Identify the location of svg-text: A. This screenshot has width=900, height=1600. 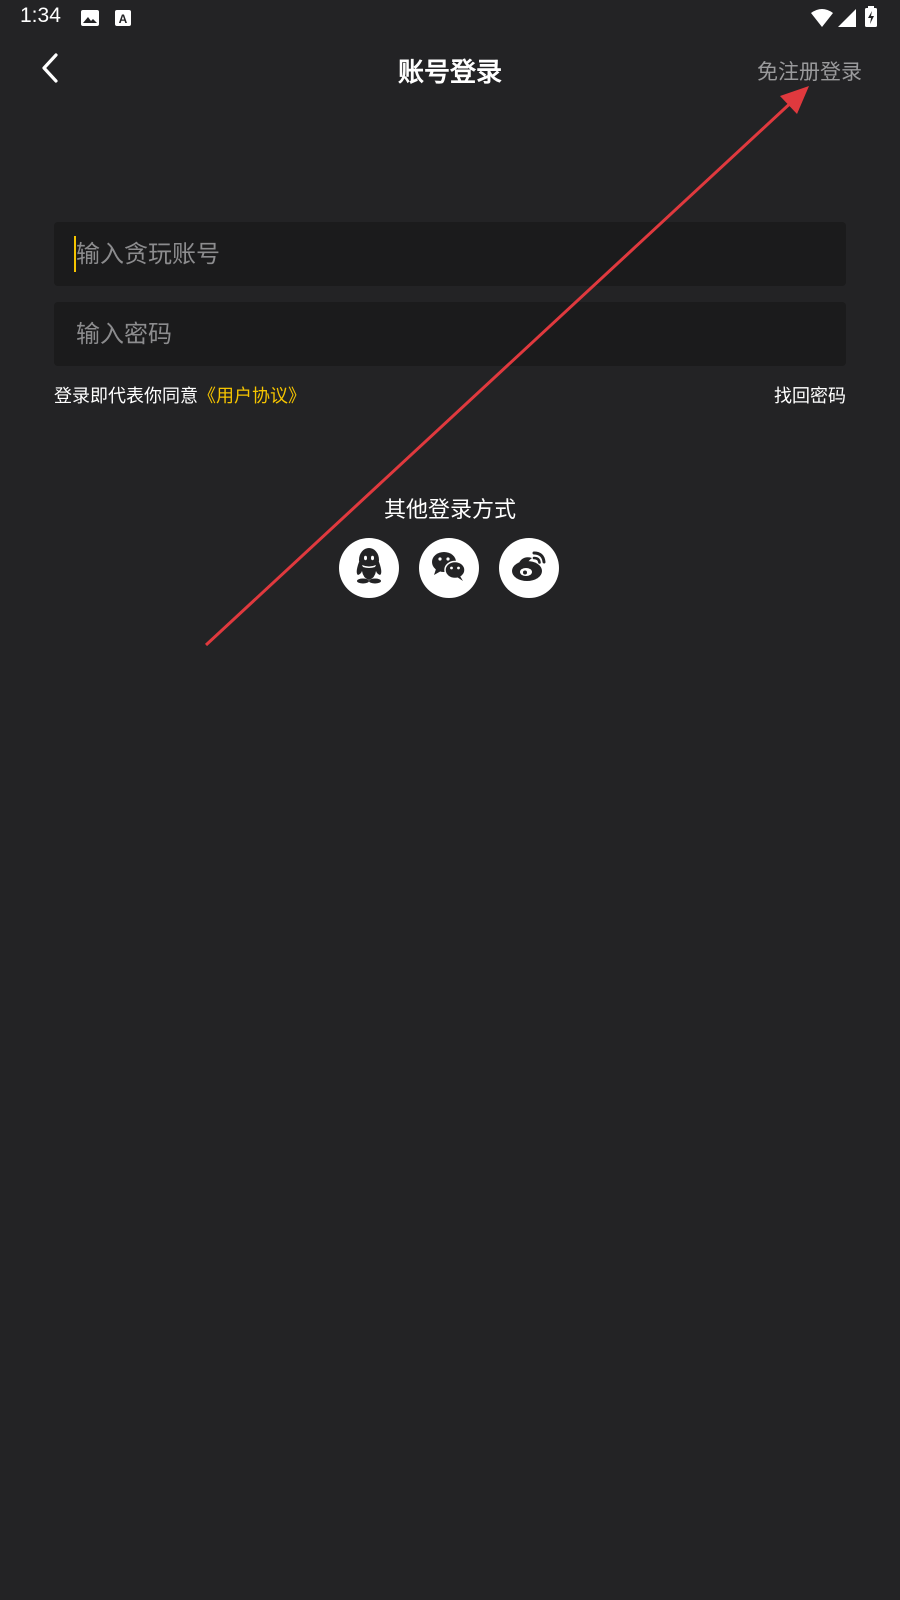
(123, 19).